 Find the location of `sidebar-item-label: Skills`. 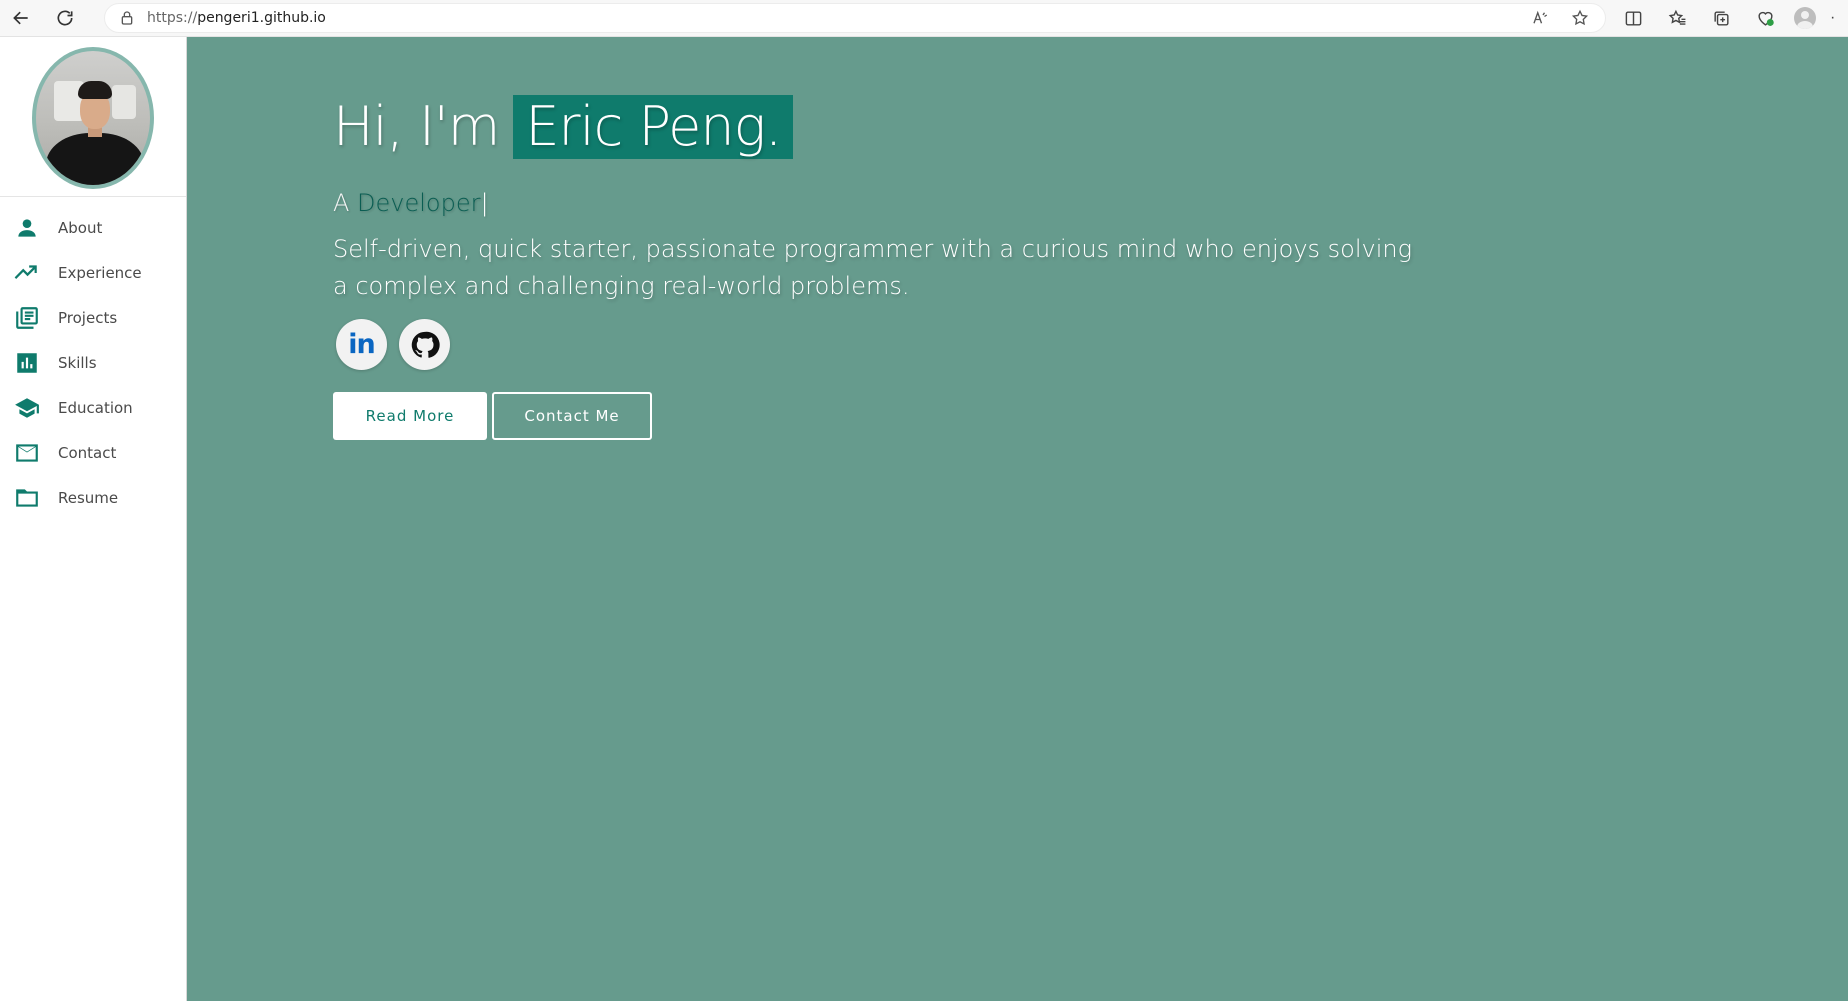

sidebar-item-label: Skills is located at coordinates (77, 362).